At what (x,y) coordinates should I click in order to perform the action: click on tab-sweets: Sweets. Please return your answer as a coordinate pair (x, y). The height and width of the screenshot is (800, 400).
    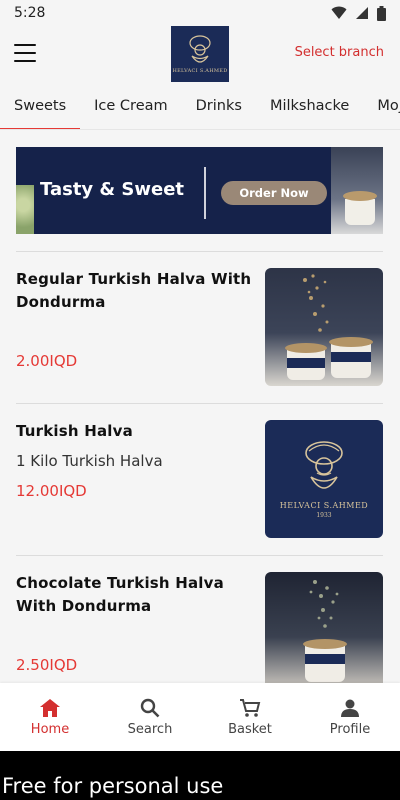
    Looking at the image, I should click on (40, 108).